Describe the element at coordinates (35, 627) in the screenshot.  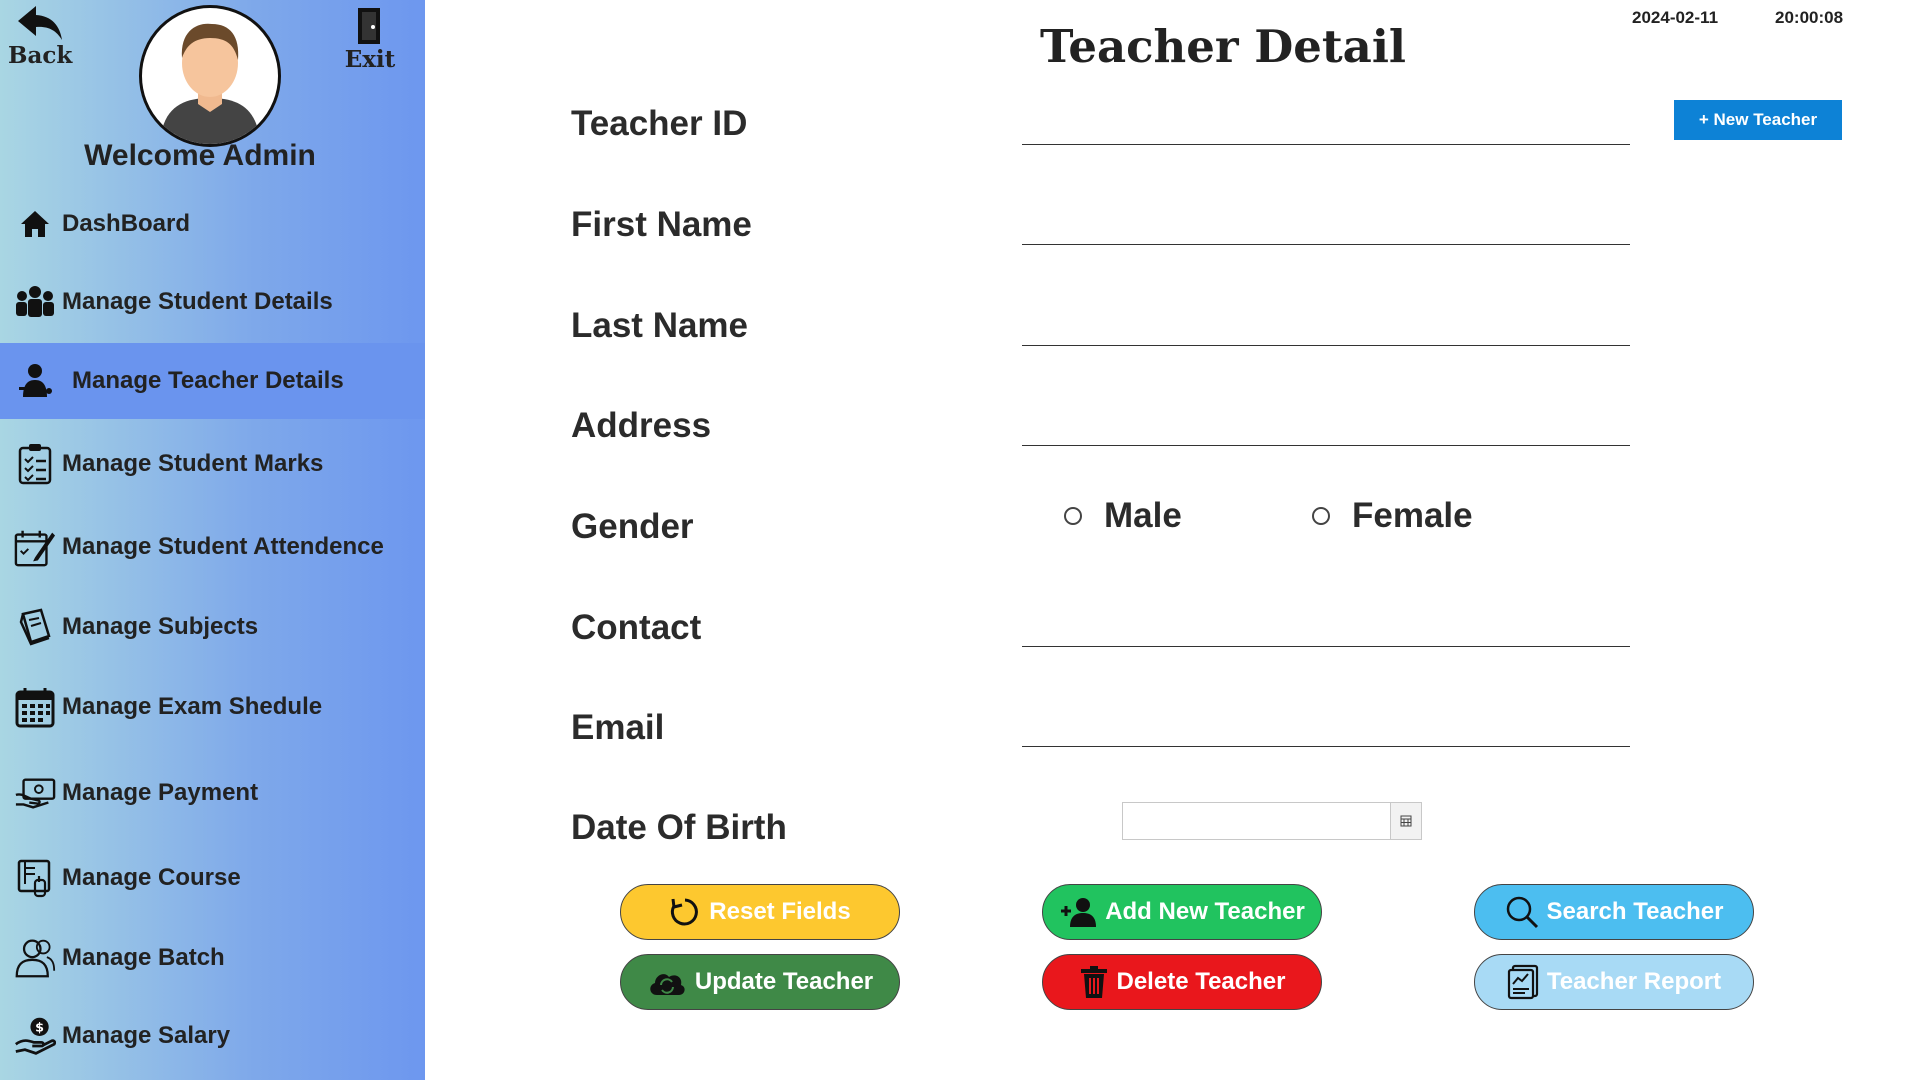
I see `book-icon` at that location.